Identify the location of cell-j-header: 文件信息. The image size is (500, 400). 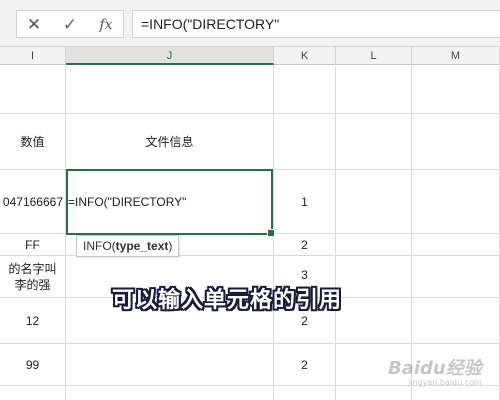
(170, 142).